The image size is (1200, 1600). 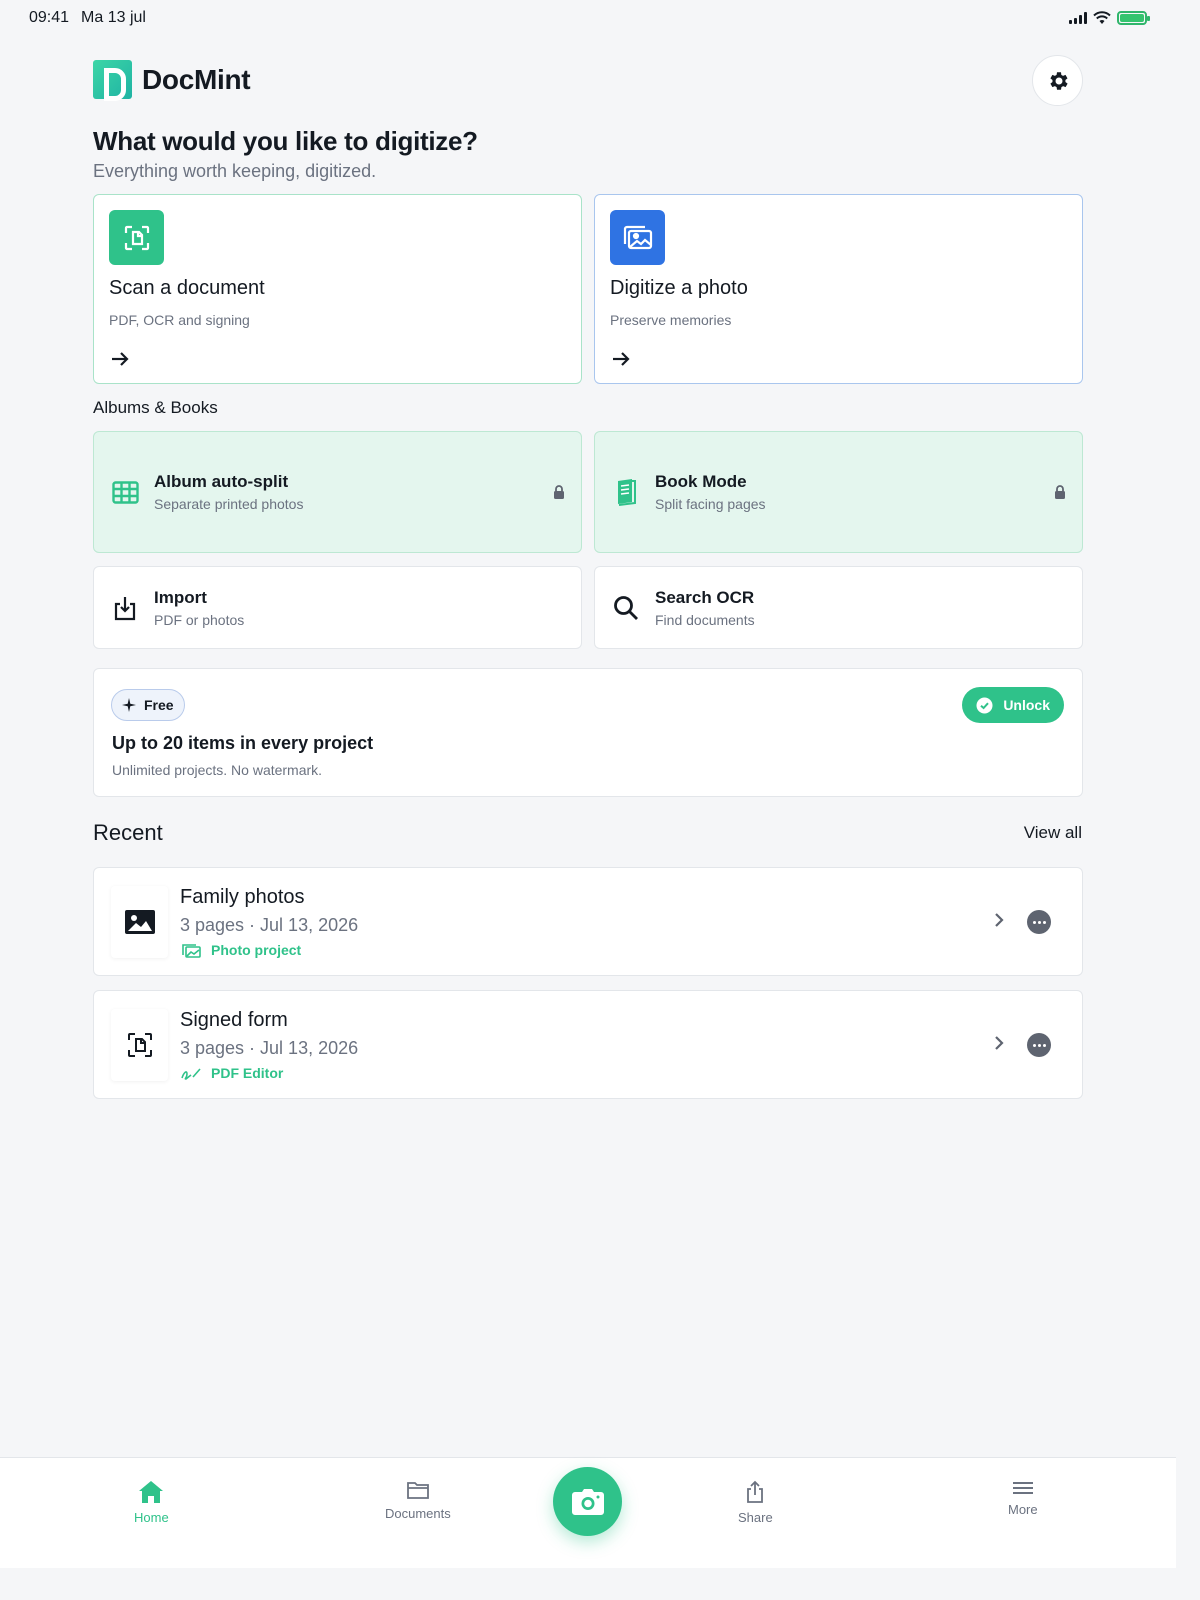 What do you see at coordinates (125, 492) in the screenshot?
I see `grid-icon` at bounding box center [125, 492].